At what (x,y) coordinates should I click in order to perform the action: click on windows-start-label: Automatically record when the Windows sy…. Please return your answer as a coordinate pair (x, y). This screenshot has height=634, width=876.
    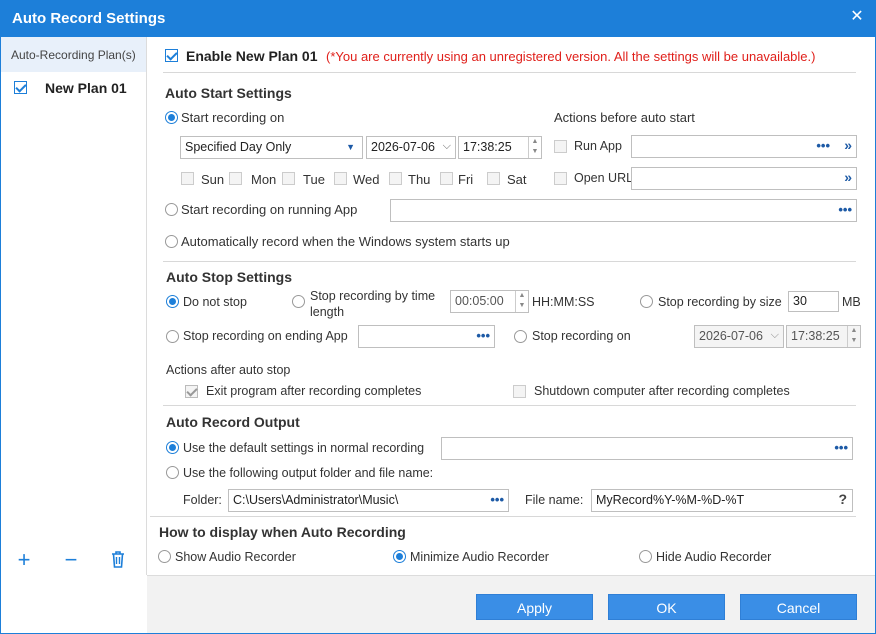
    Looking at the image, I should click on (345, 241).